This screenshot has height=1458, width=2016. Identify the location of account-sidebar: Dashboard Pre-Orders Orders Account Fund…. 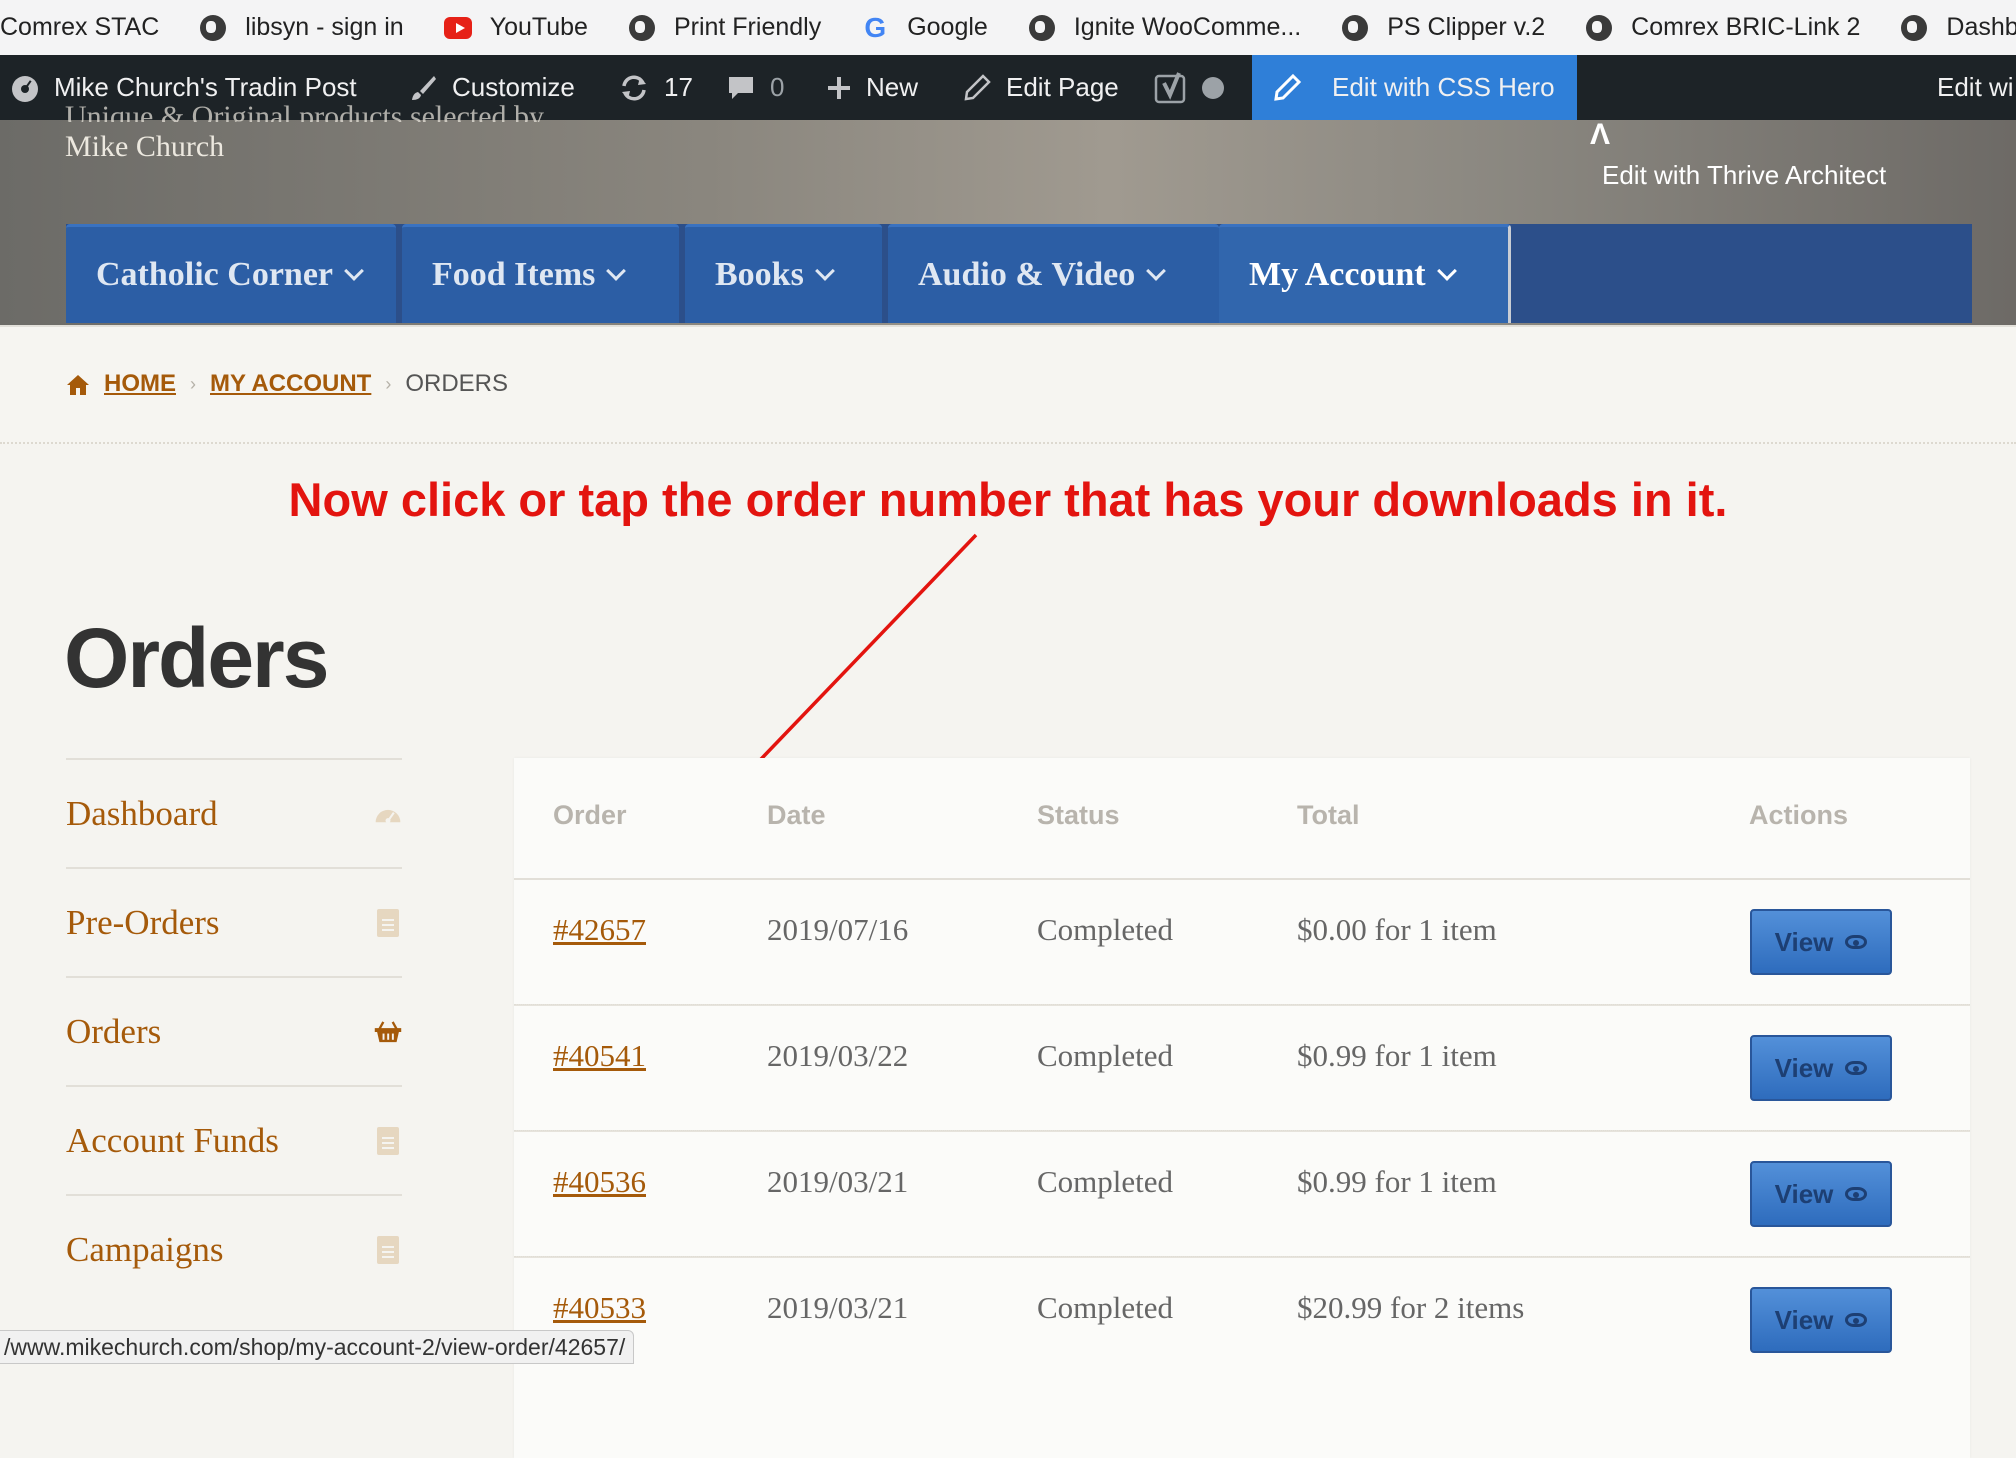
(234, 1030).